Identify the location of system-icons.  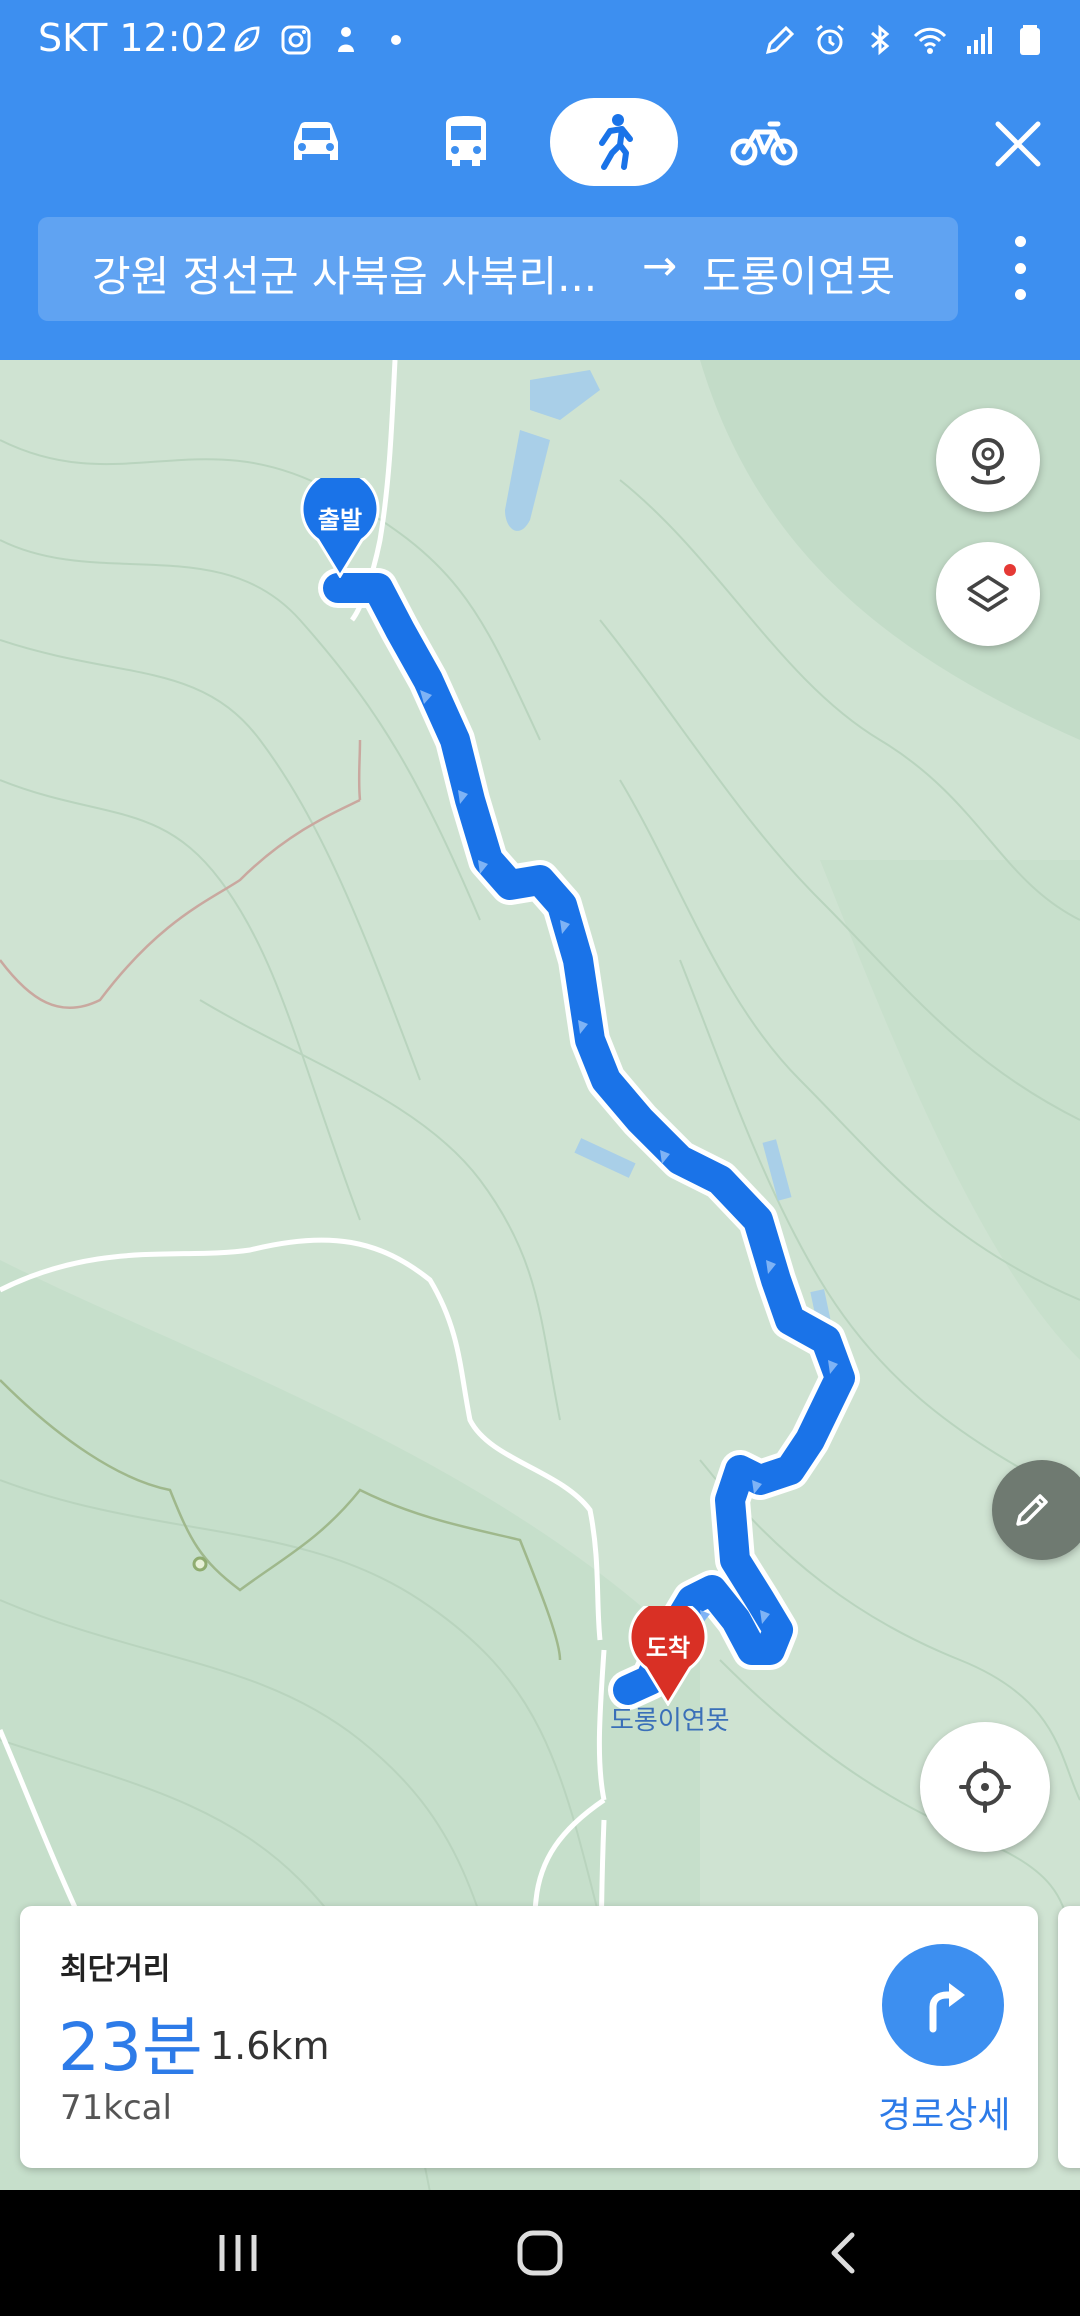
(905, 40).